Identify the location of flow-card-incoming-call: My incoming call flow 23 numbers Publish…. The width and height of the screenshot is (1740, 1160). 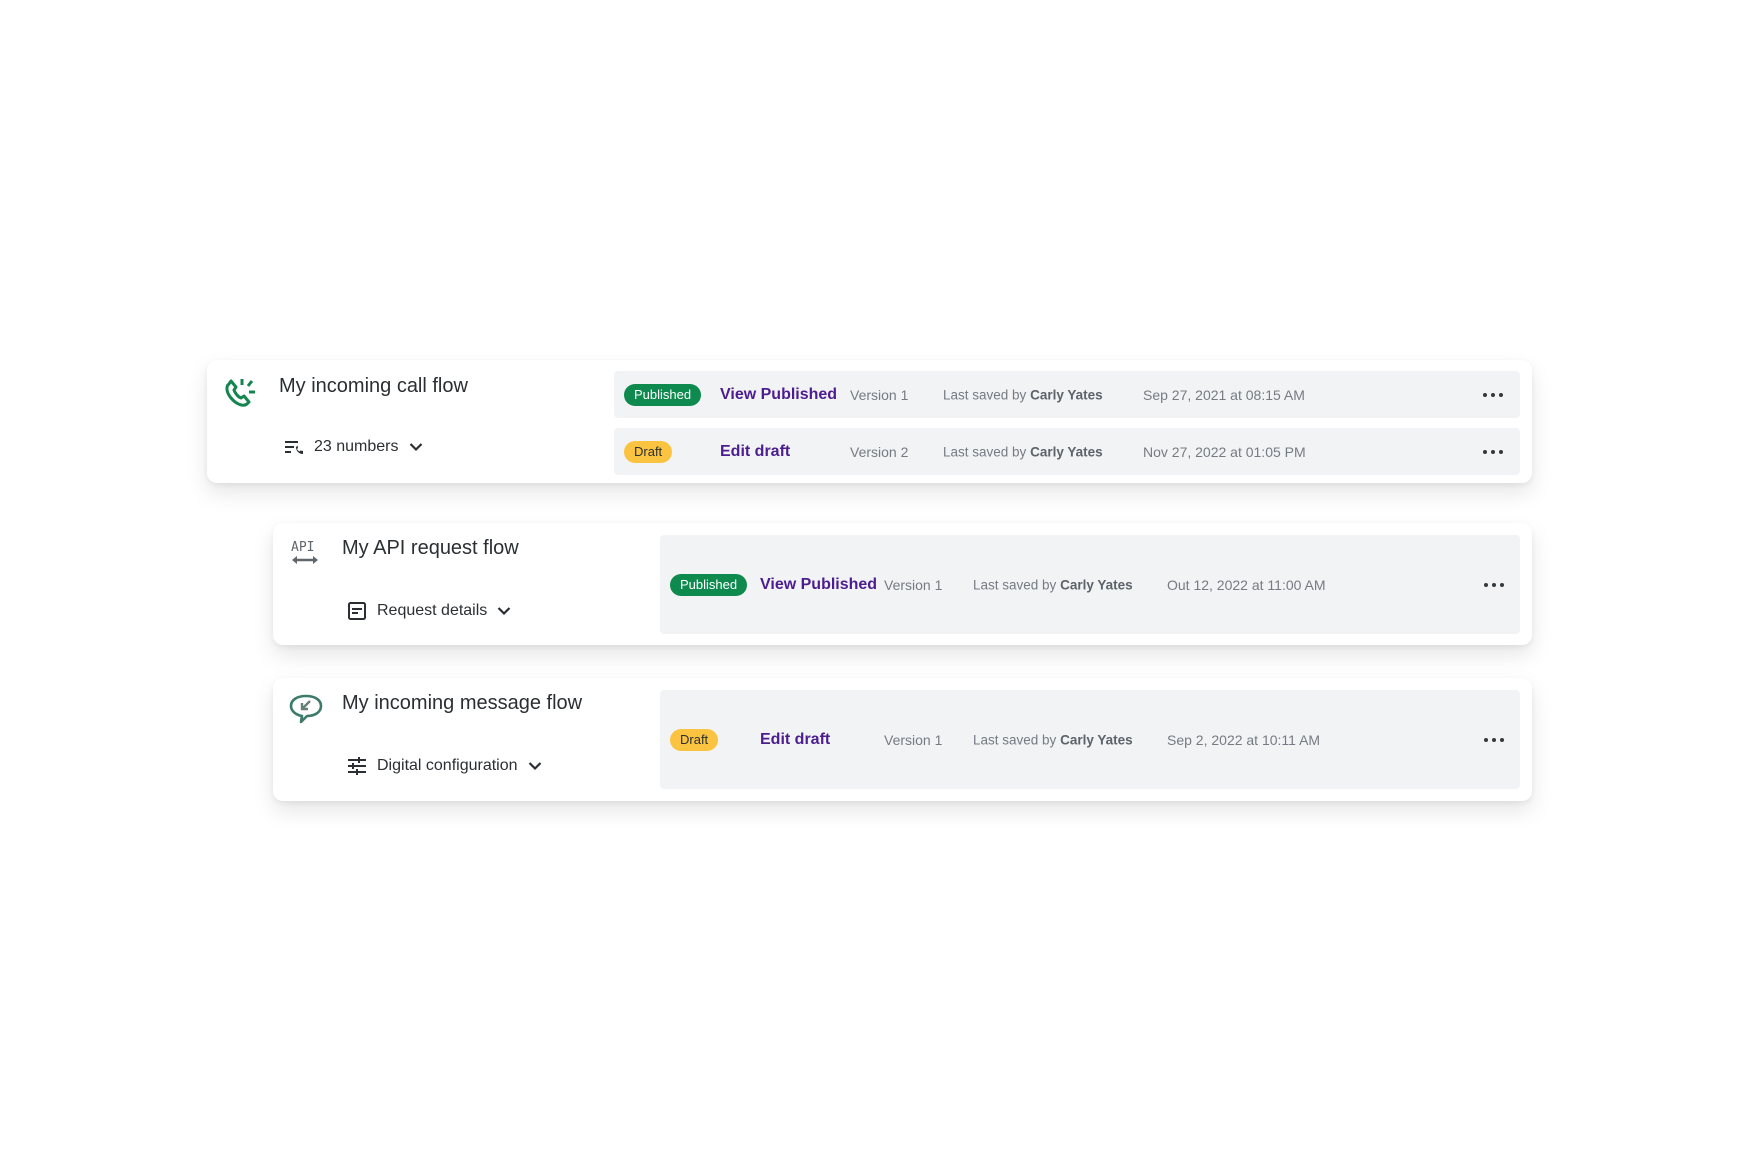
(869, 421).